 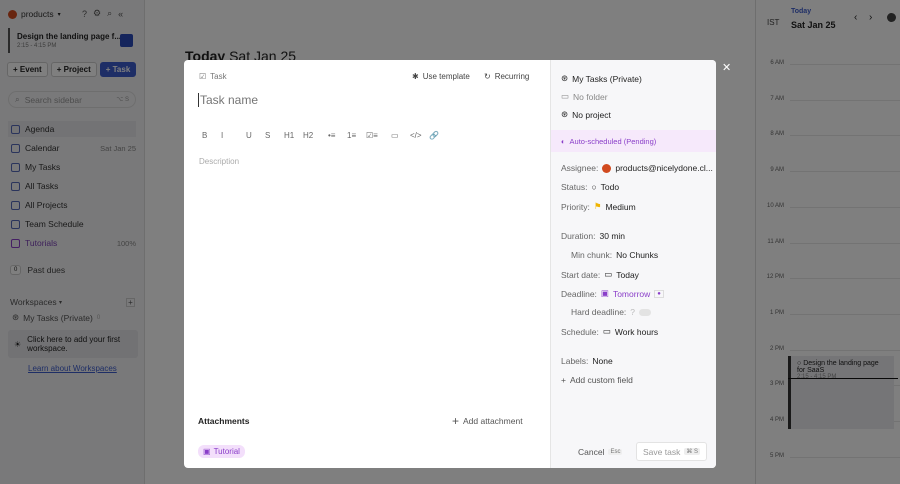 What do you see at coordinates (620, 207) in the screenshot?
I see `priority-select: Medium` at bounding box center [620, 207].